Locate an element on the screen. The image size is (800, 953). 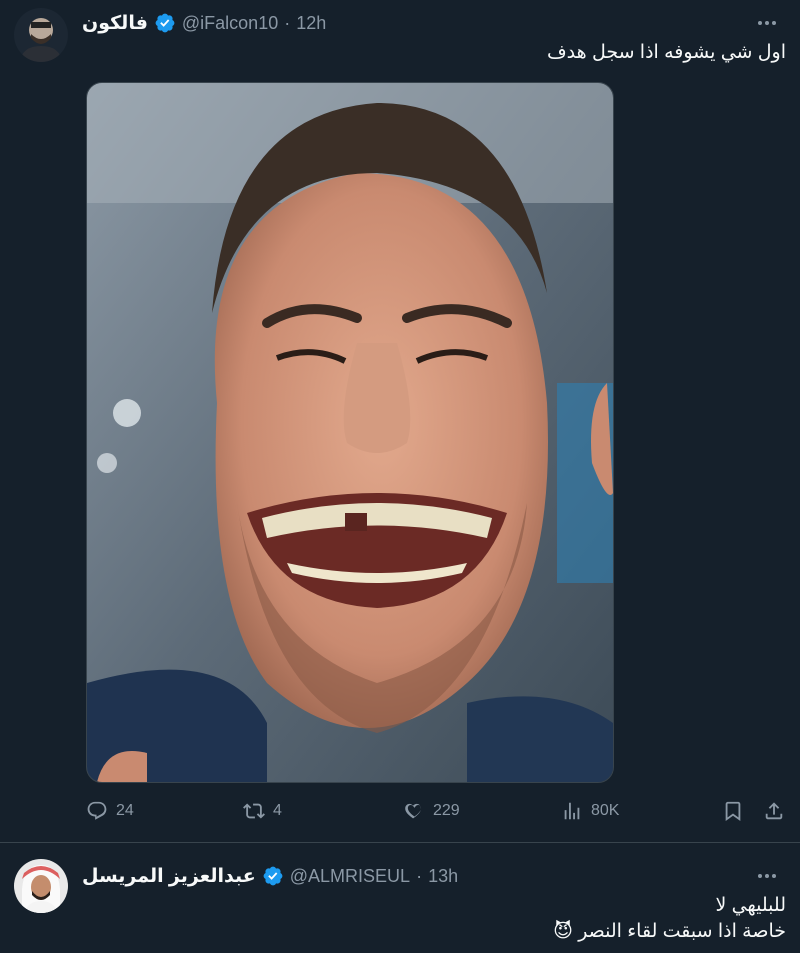
display-name: عبدالعزيز المريسل is located at coordinates (169, 876).